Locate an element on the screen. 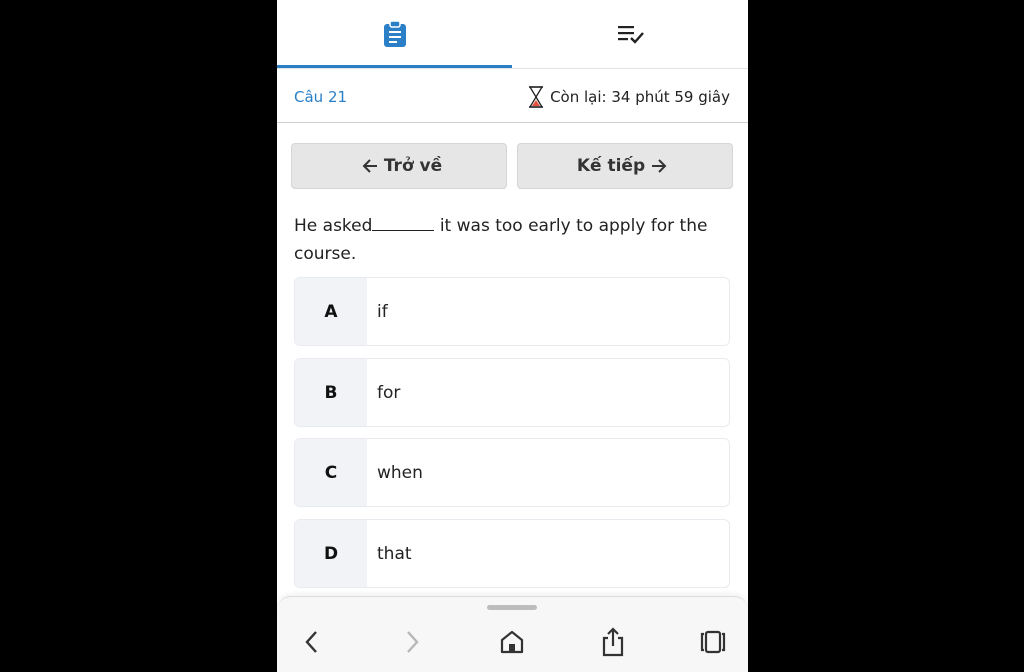 The height and width of the screenshot is (672, 1024). option-letter: A is located at coordinates (331, 311).